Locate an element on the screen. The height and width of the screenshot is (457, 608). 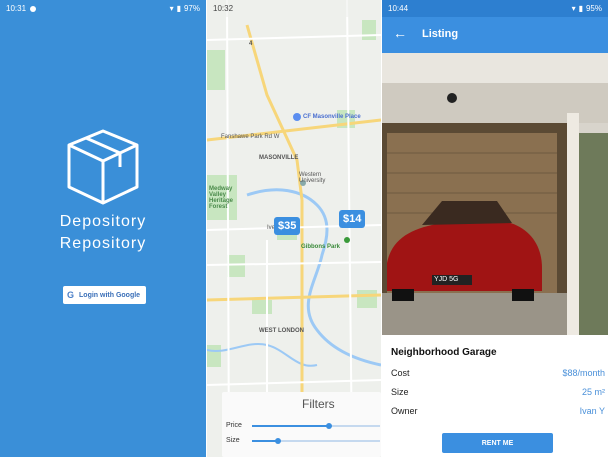
back-arrow-icon: ← is located at coordinates (400, 33).